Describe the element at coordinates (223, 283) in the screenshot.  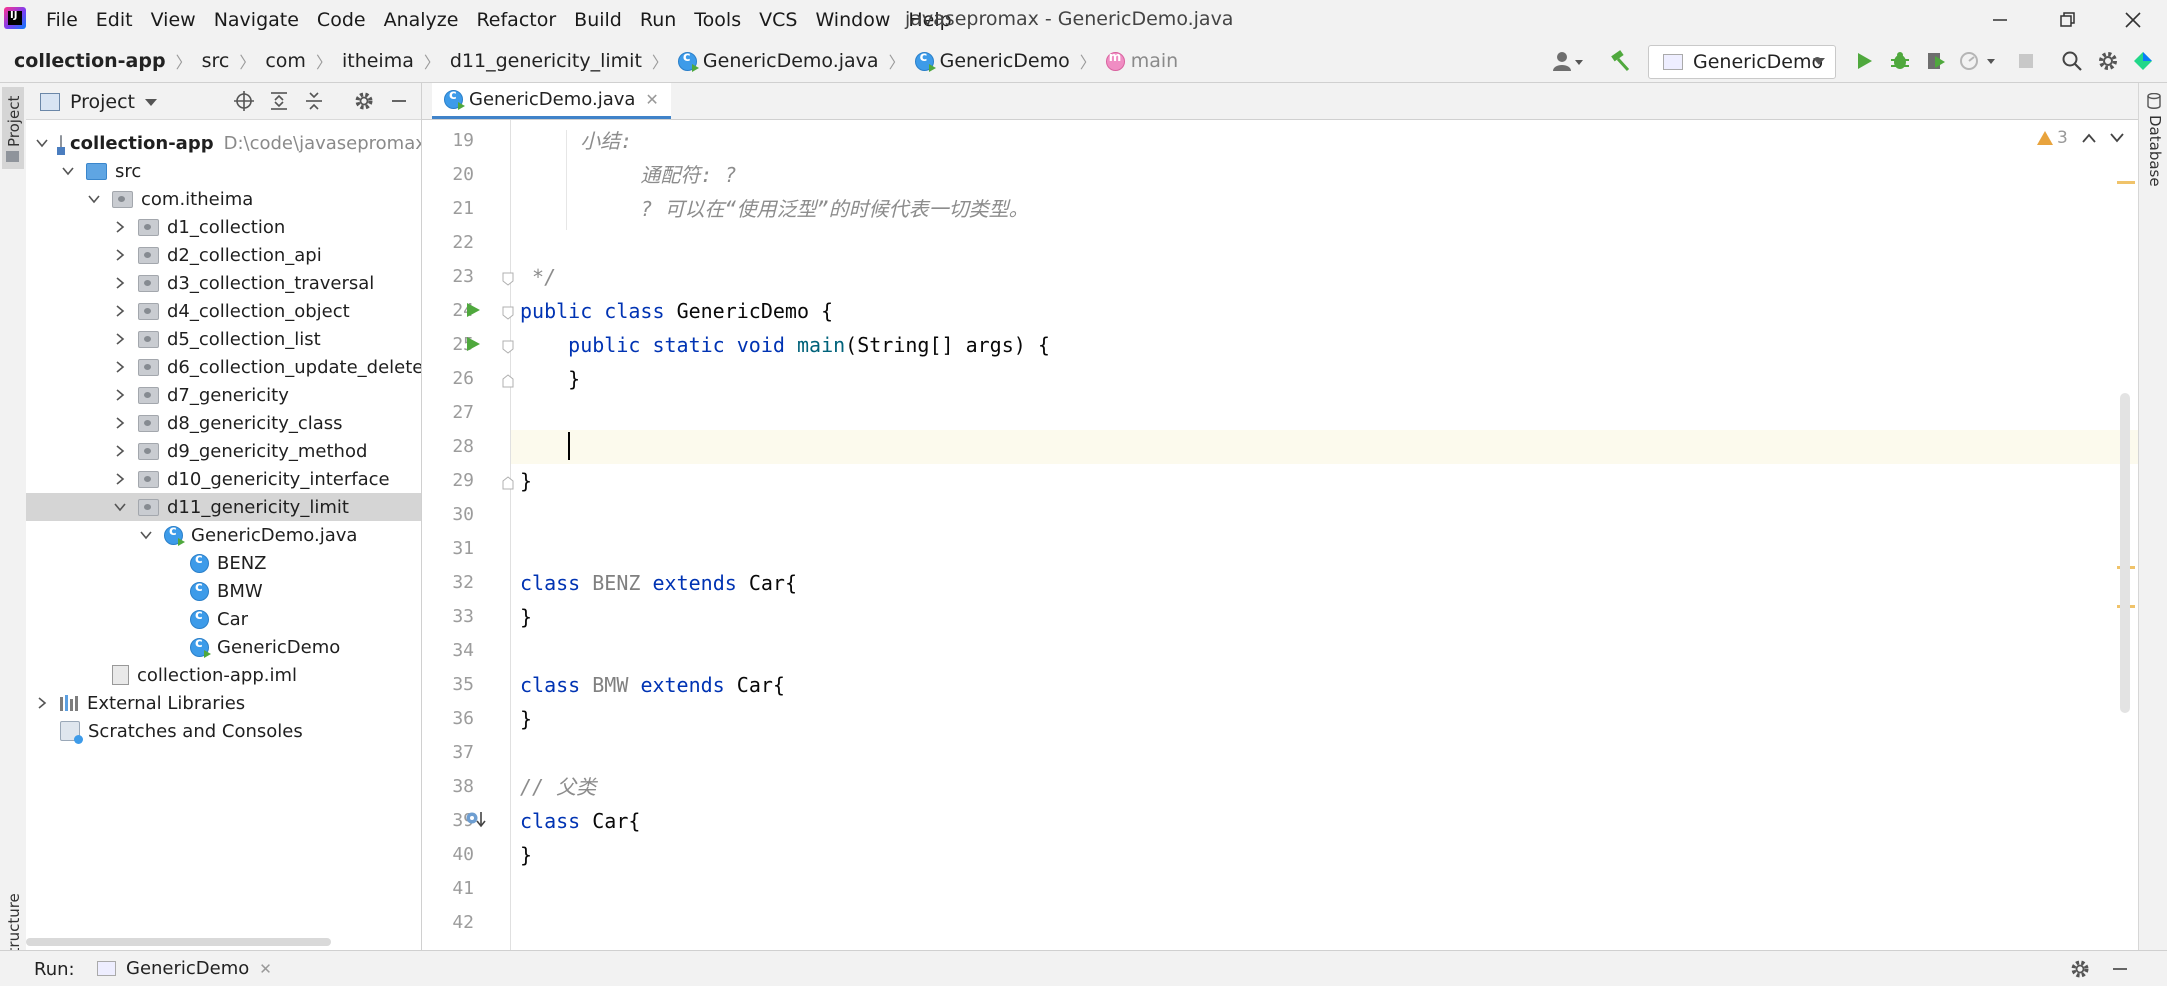
I see `tree-node-folder: d3_collection_traversal` at that location.